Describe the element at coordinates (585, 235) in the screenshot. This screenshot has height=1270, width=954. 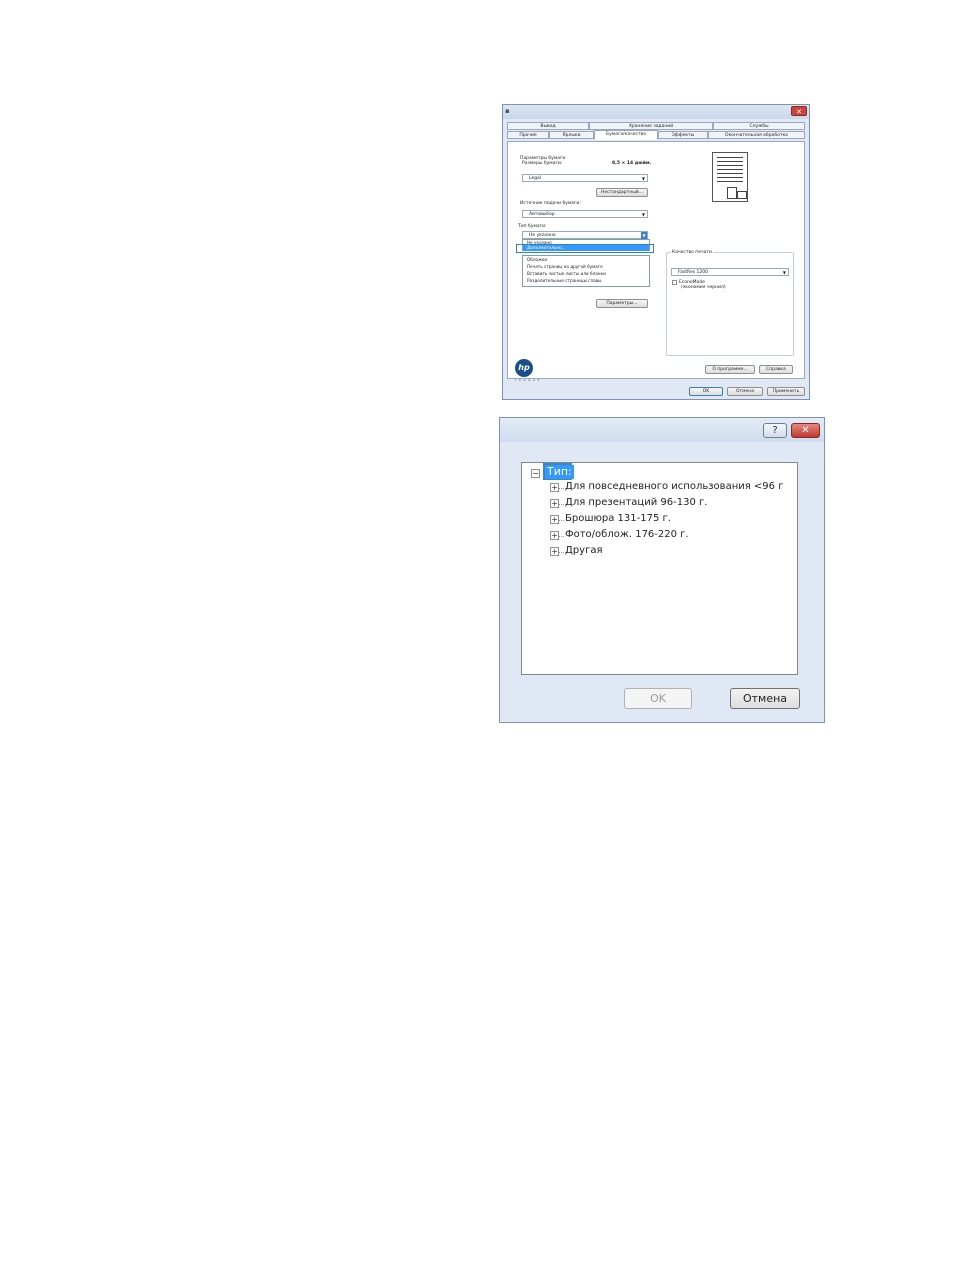
I see `paper-type-select: Не указано ▼` at that location.